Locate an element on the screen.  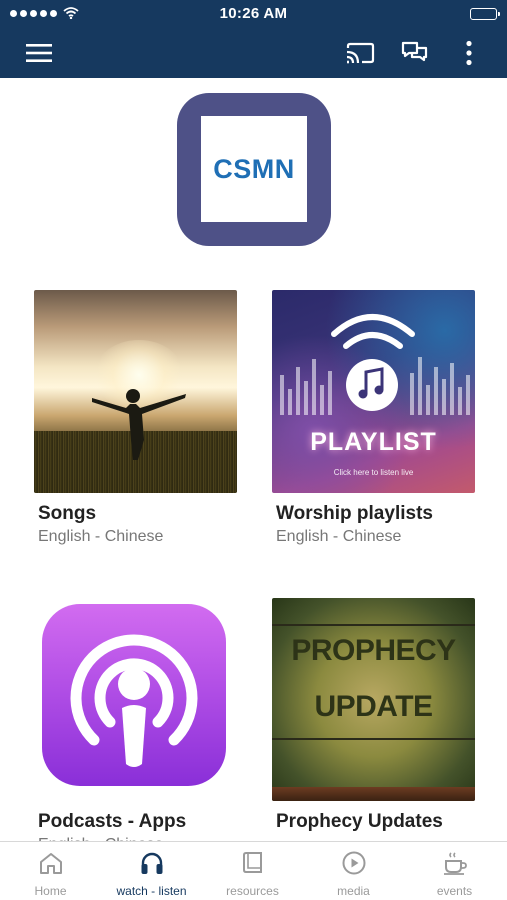
more-vertical-icon is located at coordinates (469, 53).